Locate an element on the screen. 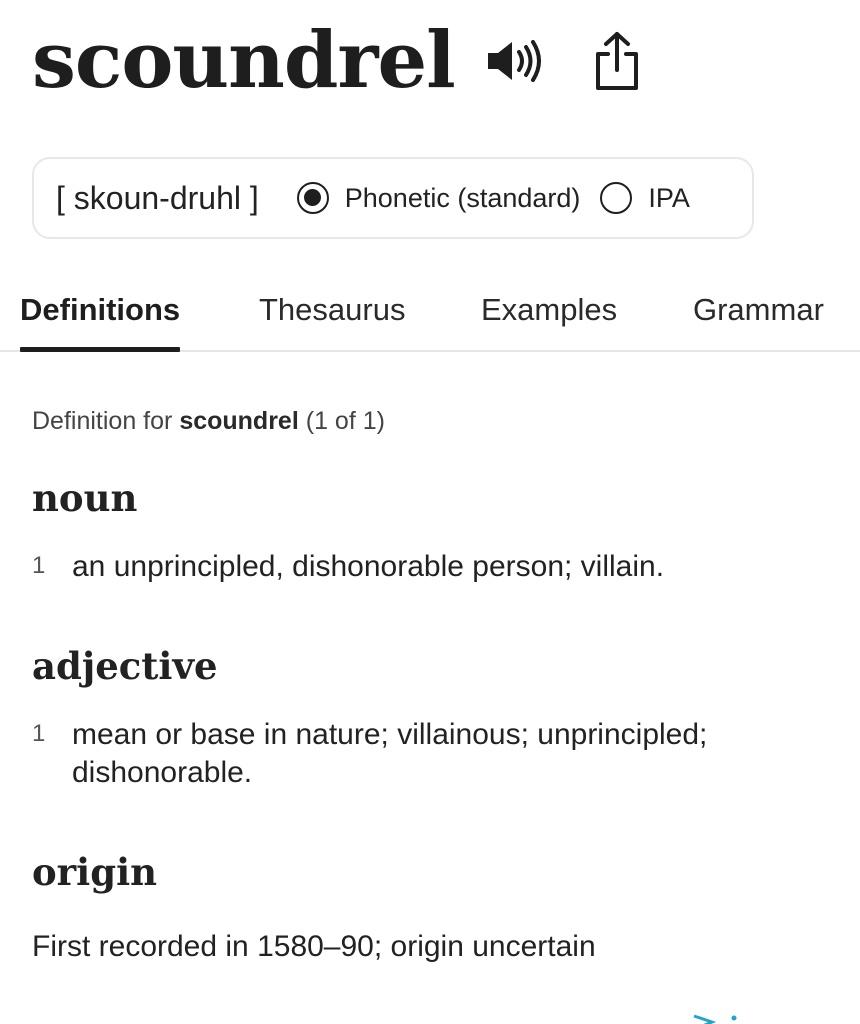 The width and height of the screenshot is (860, 1024). speaker-volume-icon is located at coordinates (514, 61).